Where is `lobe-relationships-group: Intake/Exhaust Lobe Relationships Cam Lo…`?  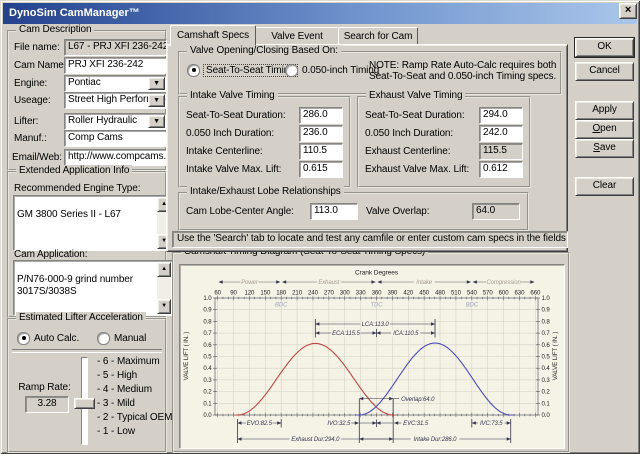
lobe-relationships-group: Intake/Exhaust Lobe Relationships Cam Lo… is located at coordinates (353, 208).